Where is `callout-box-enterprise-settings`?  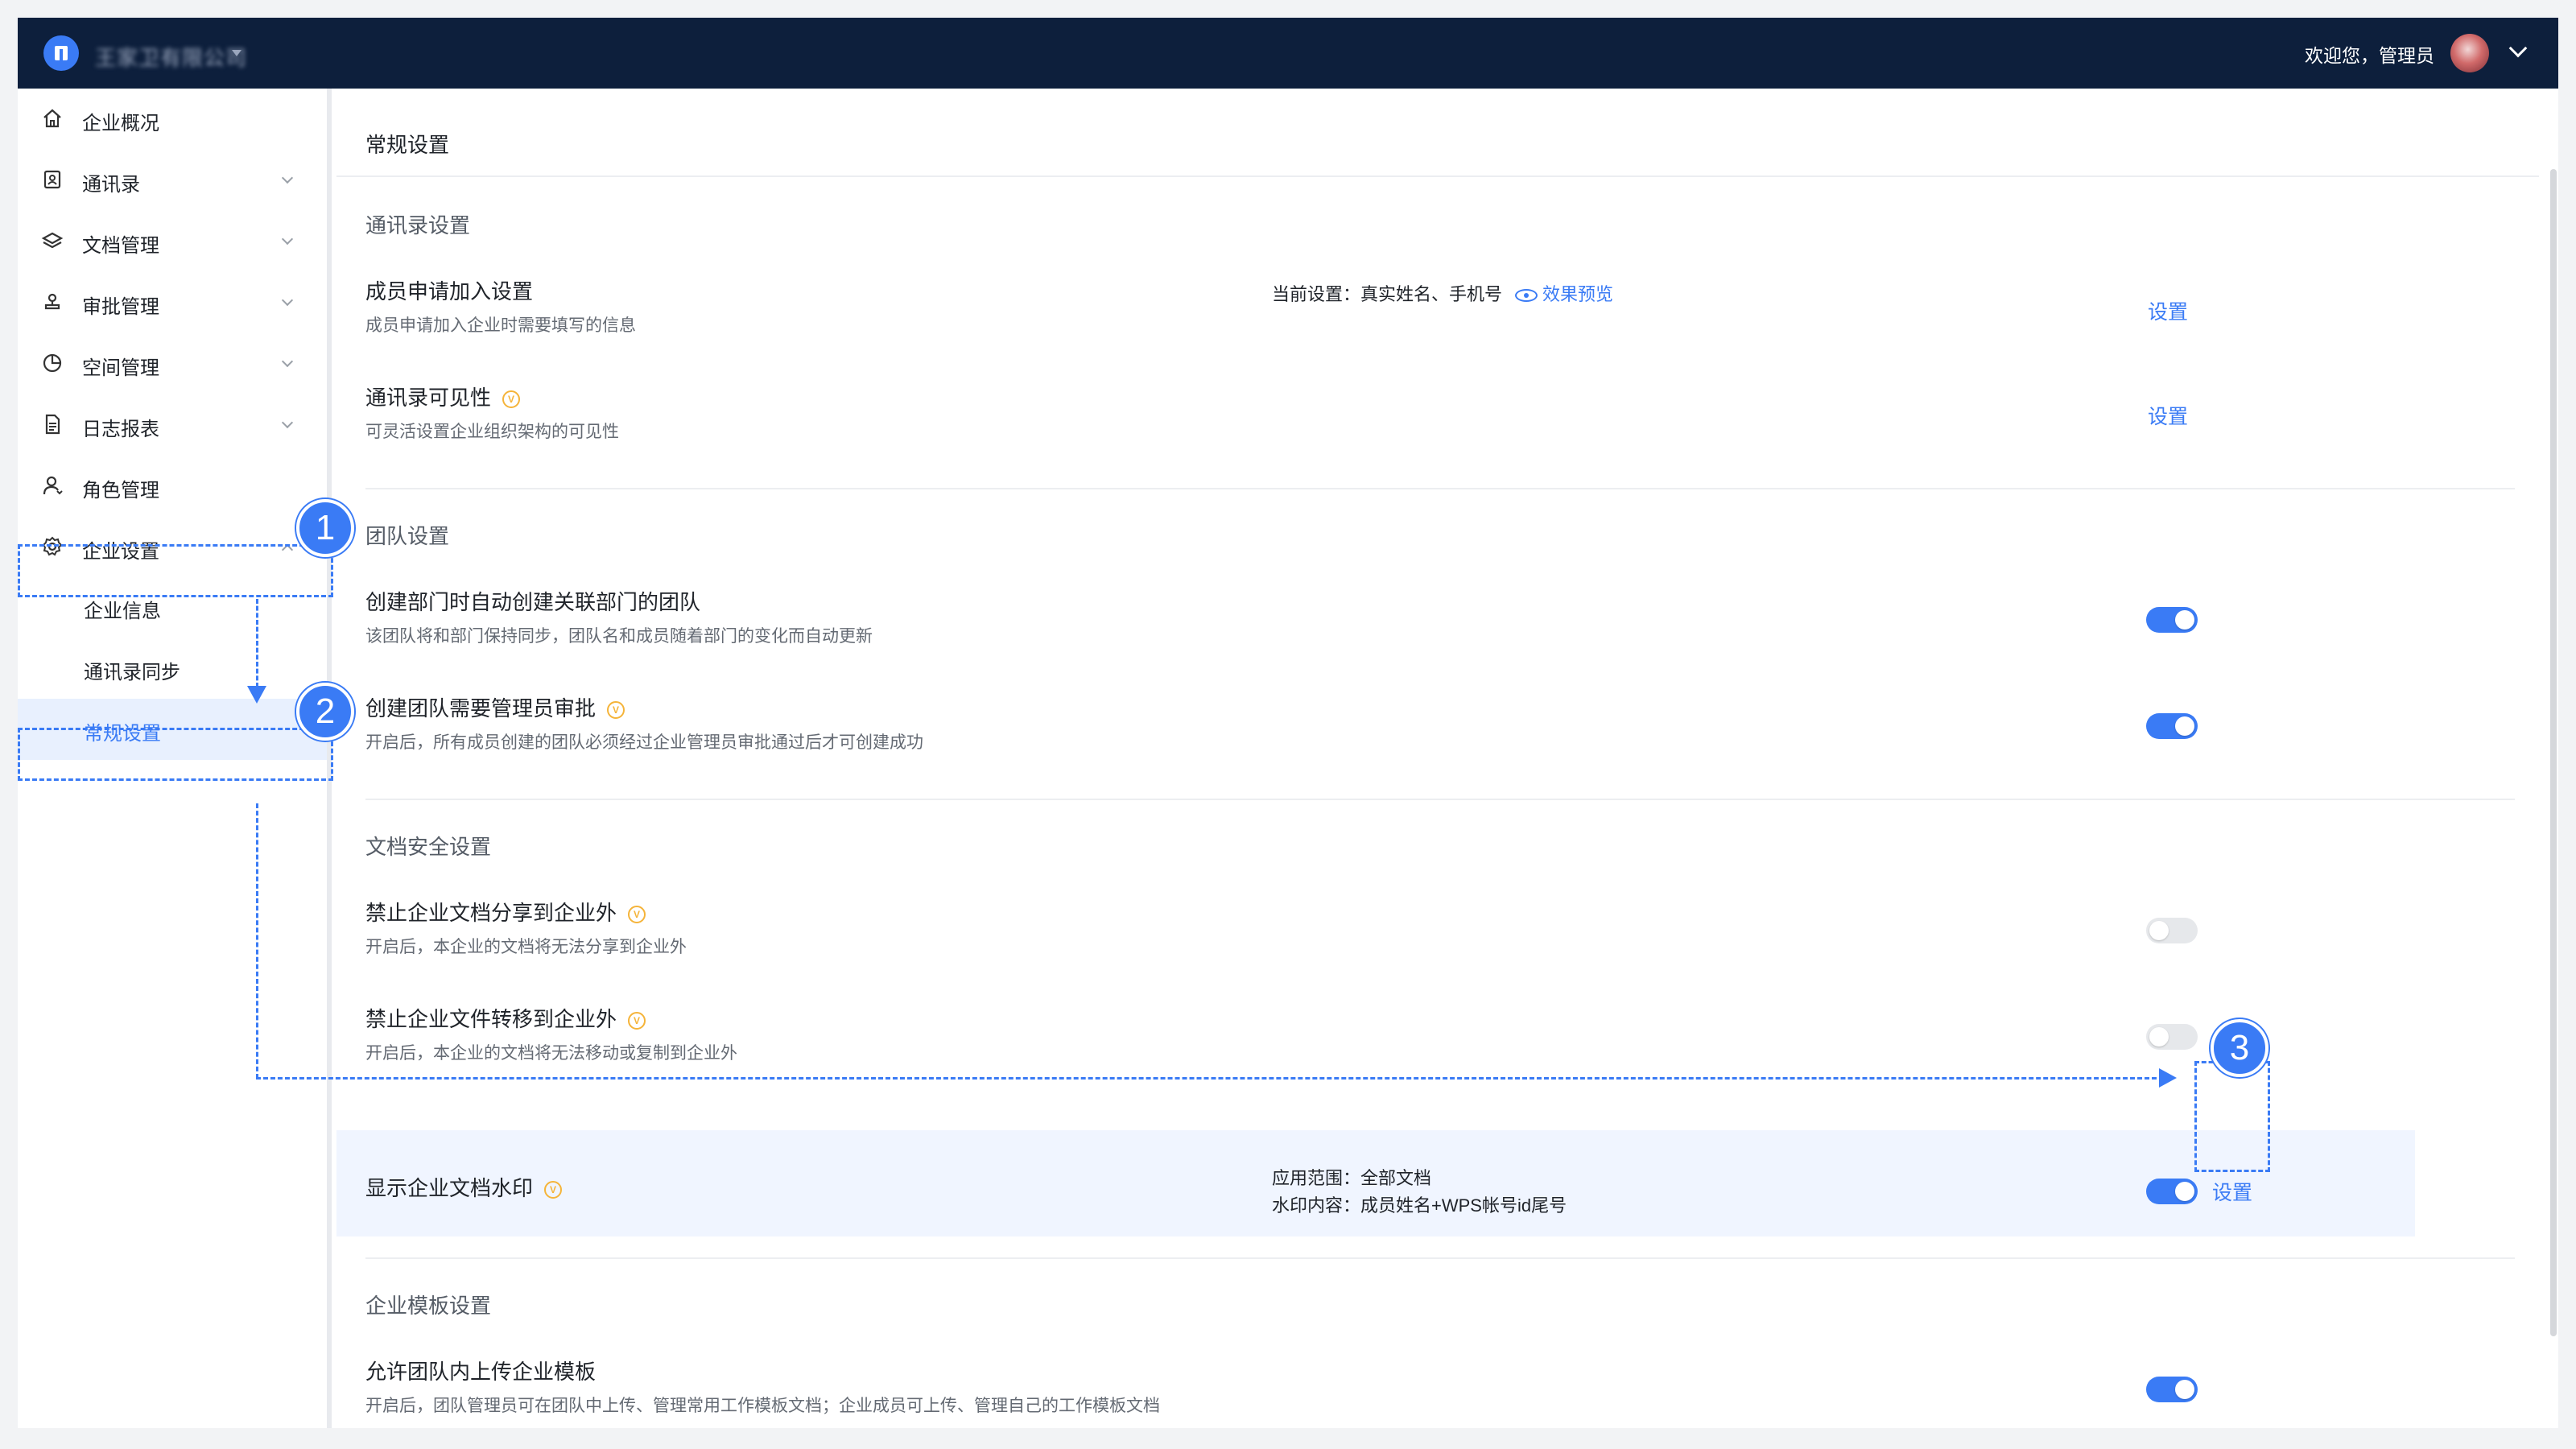 callout-box-enterprise-settings is located at coordinates (175, 570).